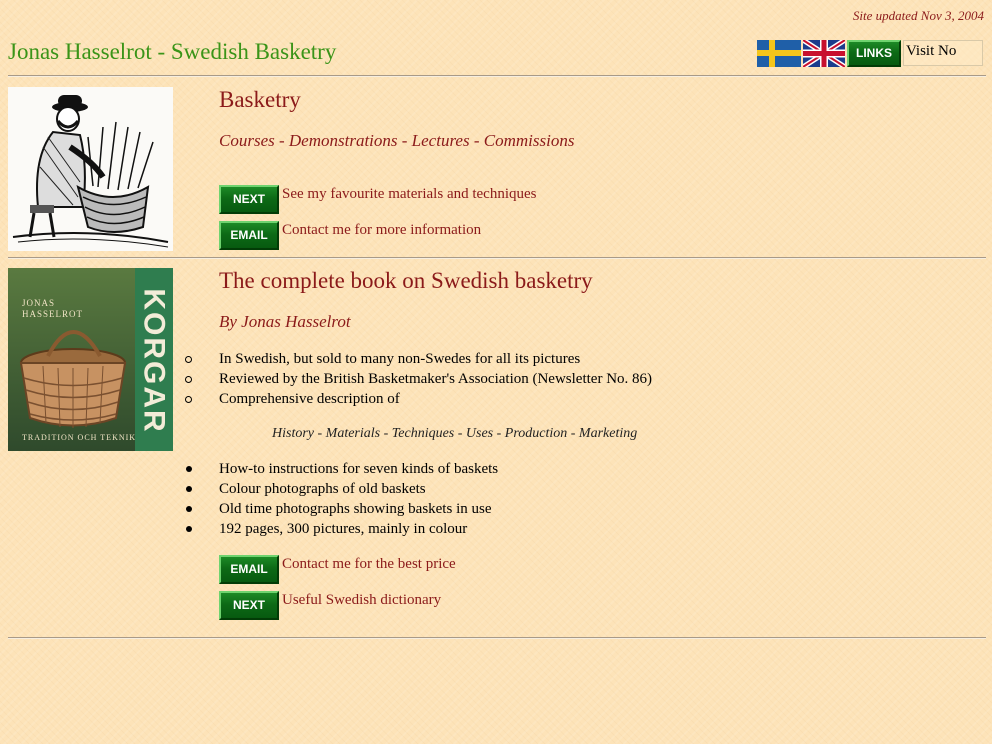  What do you see at coordinates (418, 399) in the screenshot?
I see `list-item: Comprehensive description of` at bounding box center [418, 399].